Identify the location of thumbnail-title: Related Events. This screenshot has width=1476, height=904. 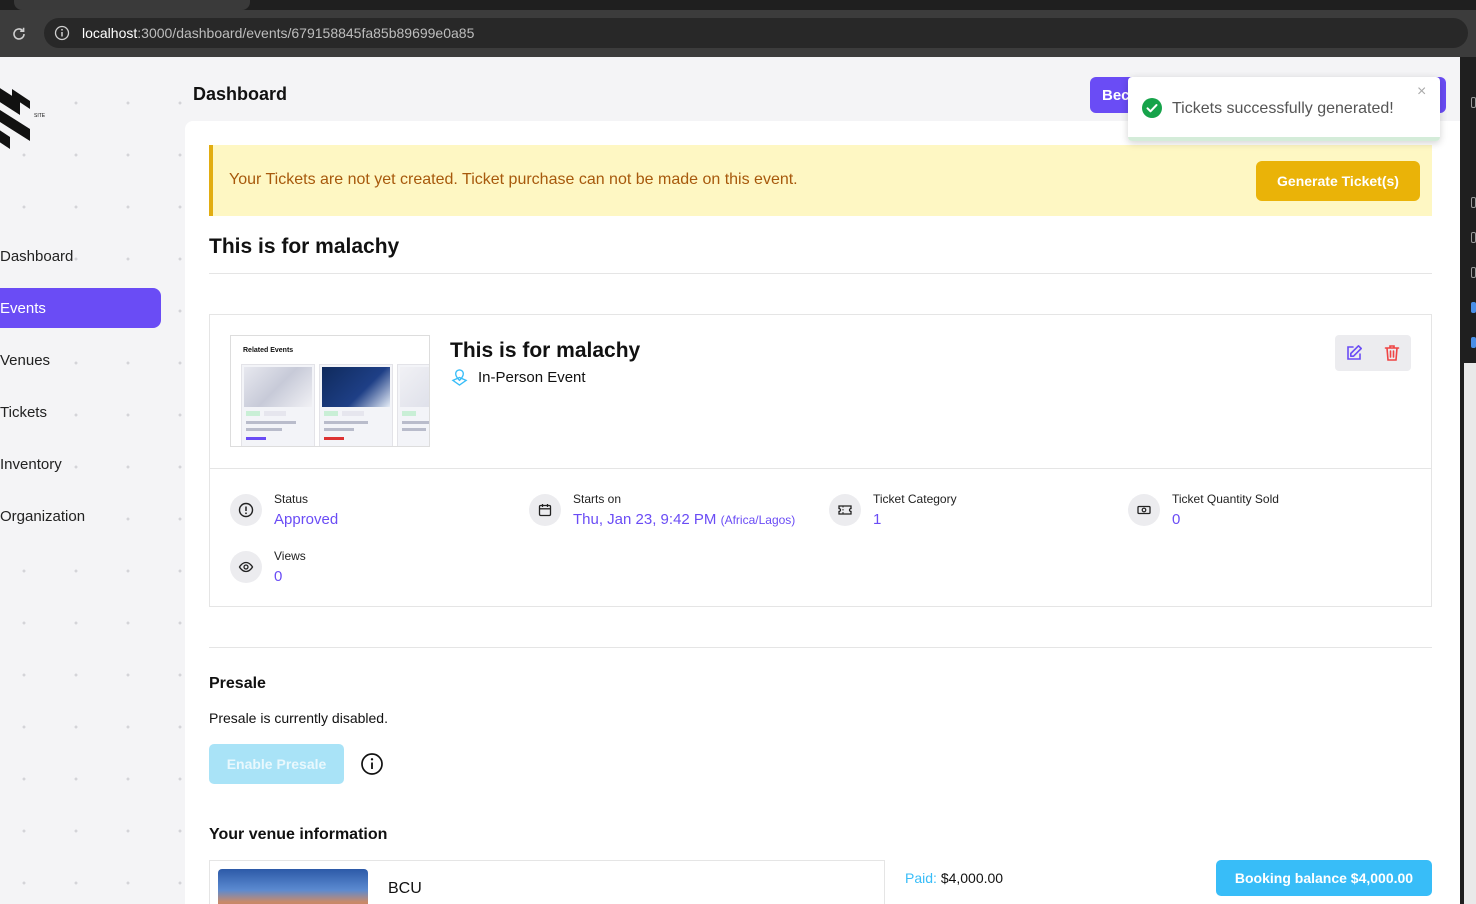
(268, 350).